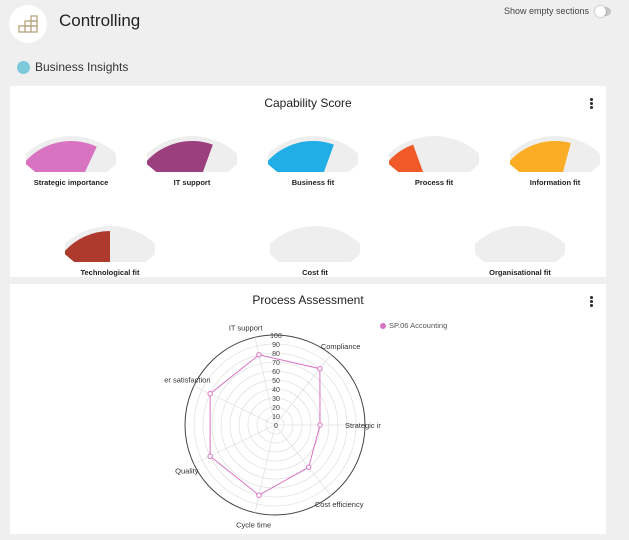  I want to click on radar-axis-label: Compliance, so click(341, 346).